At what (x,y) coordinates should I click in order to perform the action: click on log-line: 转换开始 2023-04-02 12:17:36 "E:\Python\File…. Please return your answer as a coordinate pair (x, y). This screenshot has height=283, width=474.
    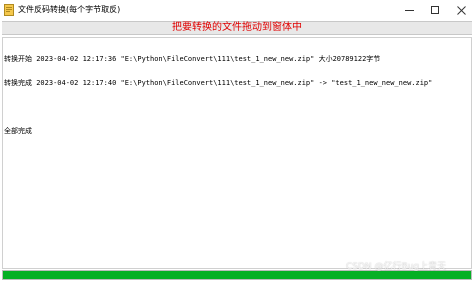
    Looking at the image, I should click on (192, 59).